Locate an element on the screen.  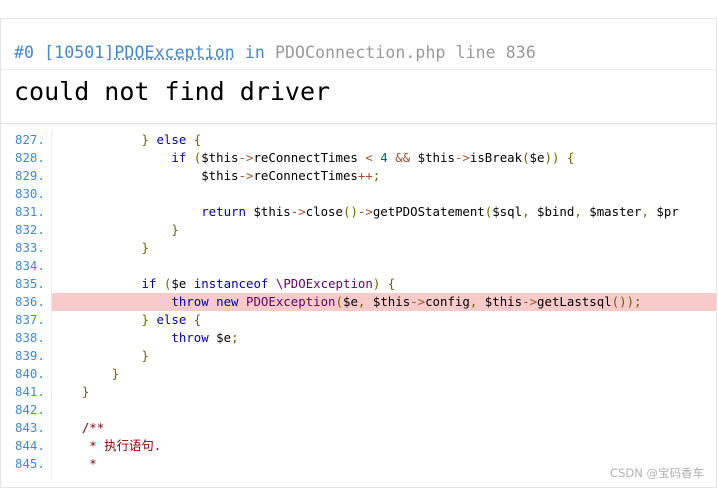
code-line: 830. is located at coordinates (358, 194).